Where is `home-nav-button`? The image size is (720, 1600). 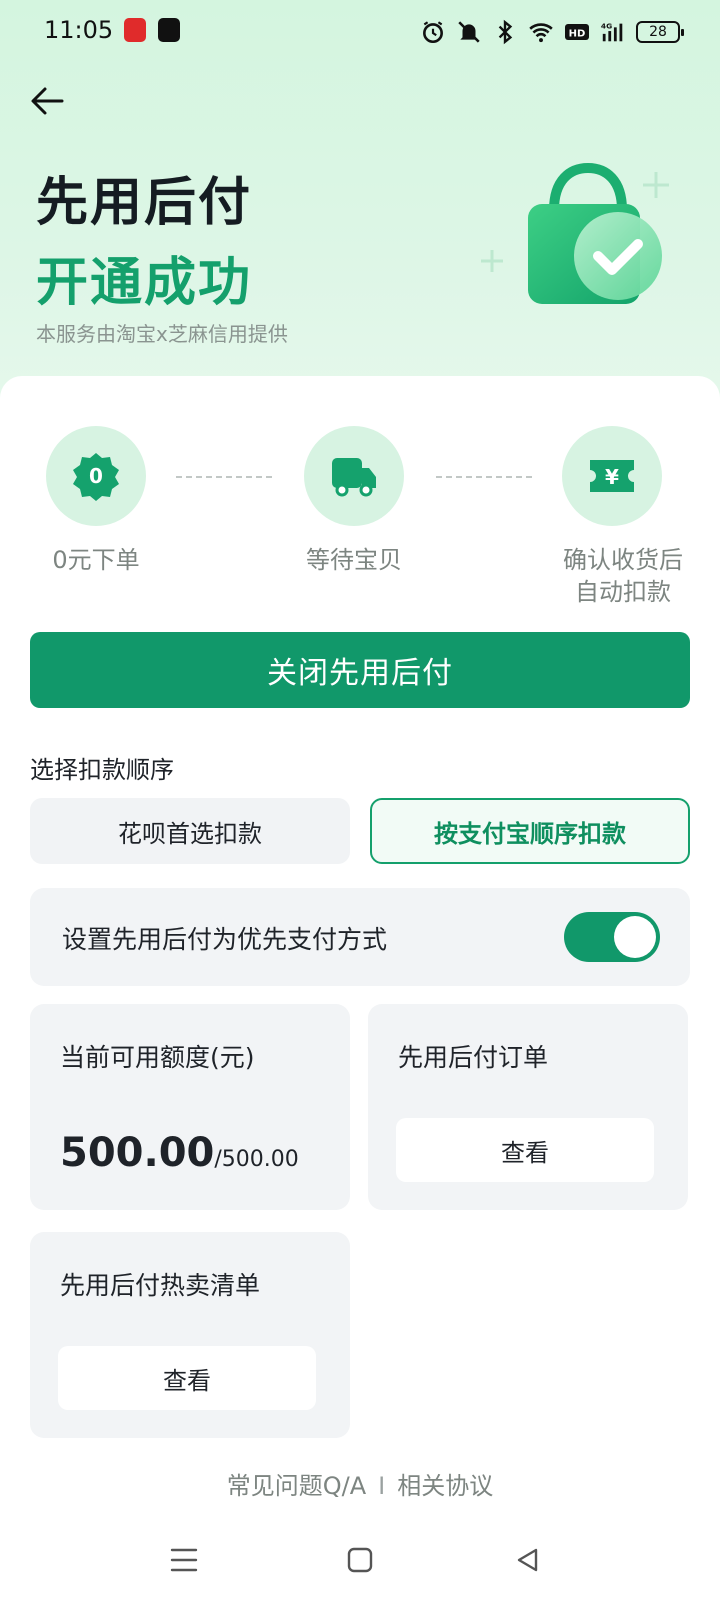
home-nav-button is located at coordinates (360, 1560).